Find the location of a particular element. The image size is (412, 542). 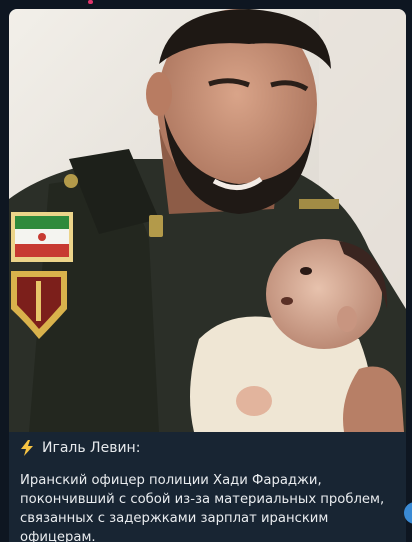

author-name: Игаль Левин: is located at coordinates (91, 448).